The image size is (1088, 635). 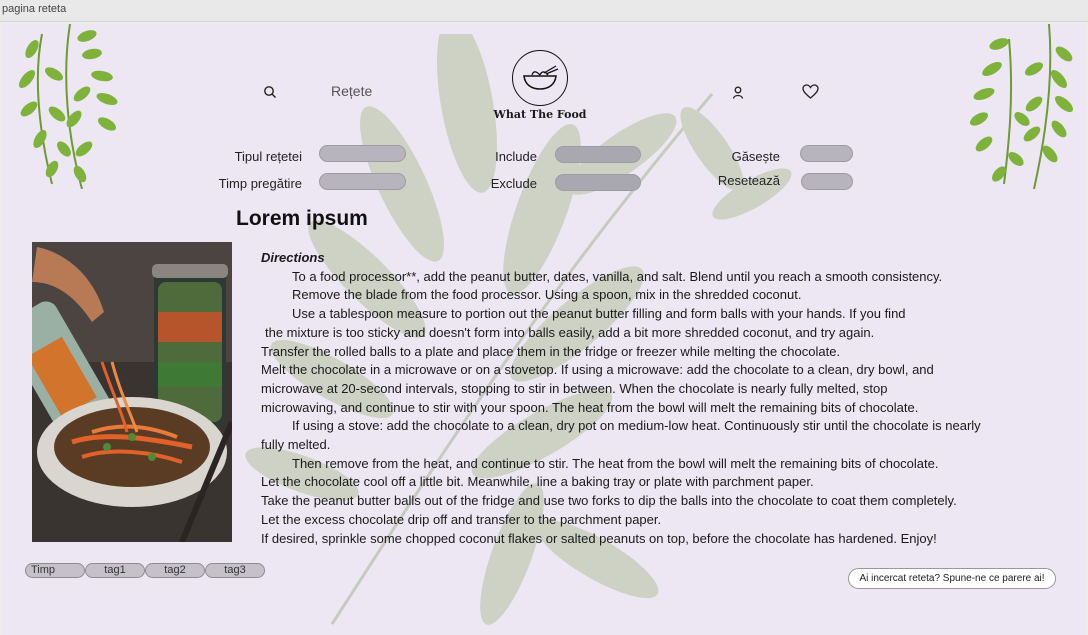 I want to click on directions-heading: Directions, so click(x=293, y=257).